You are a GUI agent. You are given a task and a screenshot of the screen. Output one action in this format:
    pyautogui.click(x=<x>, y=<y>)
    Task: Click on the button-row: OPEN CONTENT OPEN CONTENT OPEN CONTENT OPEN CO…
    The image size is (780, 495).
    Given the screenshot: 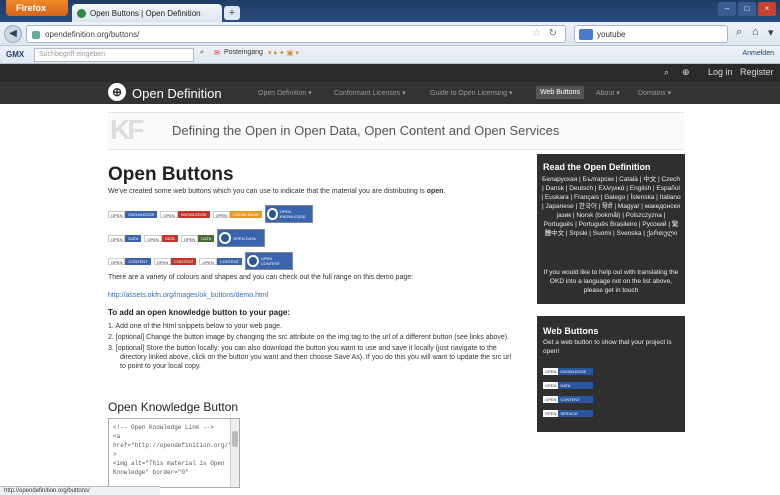 What is the action you would take?
    pyautogui.click(x=201, y=261)
    